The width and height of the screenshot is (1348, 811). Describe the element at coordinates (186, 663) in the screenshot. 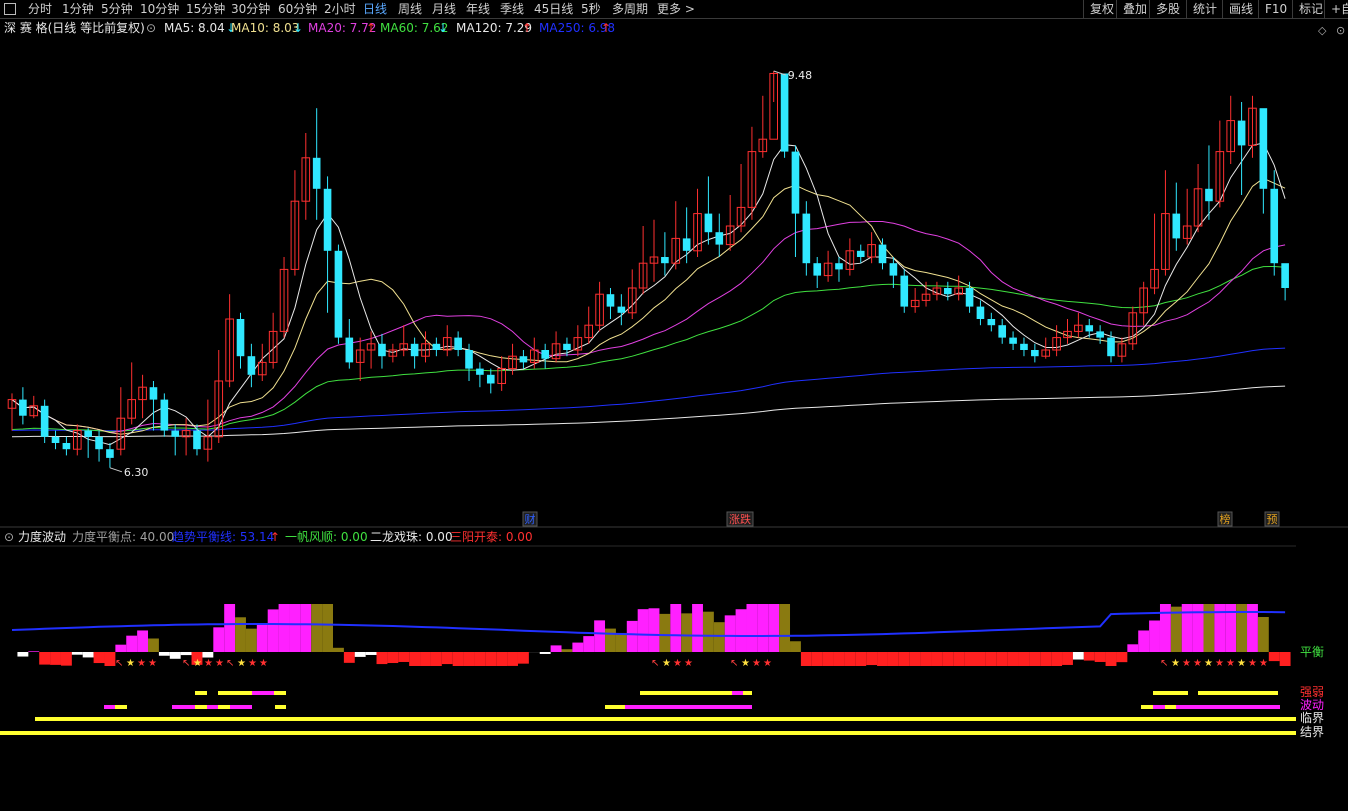

I see `signal-star-1: ↖` at that location.